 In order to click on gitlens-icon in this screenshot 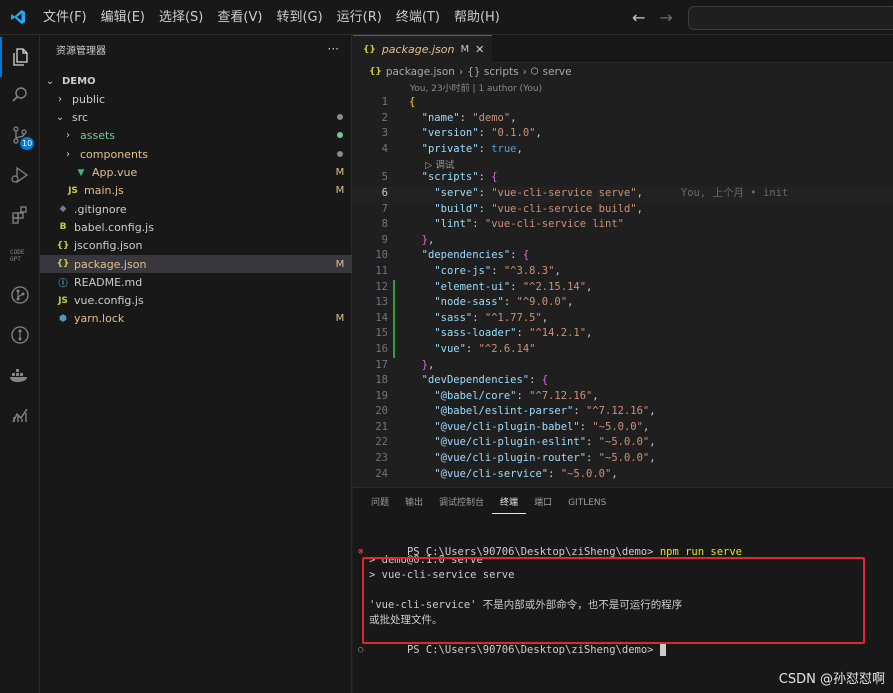, I will do `click(20, 335)`.